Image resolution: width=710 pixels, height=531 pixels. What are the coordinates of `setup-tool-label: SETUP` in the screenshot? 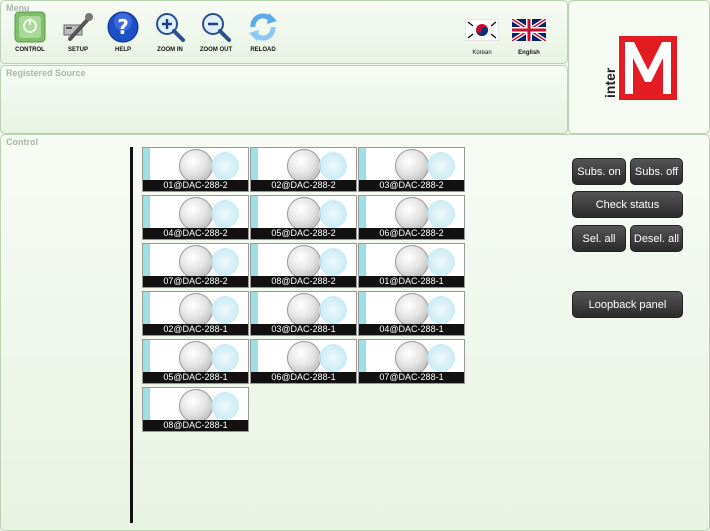 It's located at (77, 50).